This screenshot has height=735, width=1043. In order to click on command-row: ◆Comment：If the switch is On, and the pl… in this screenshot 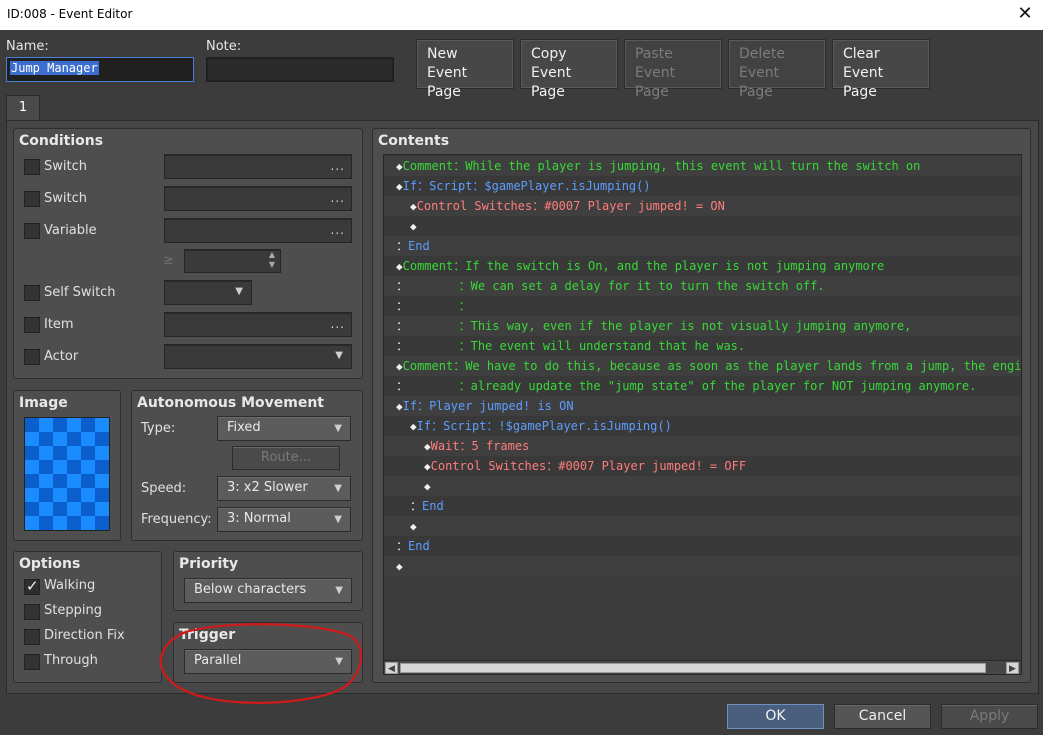, I will do `click(702, 266)`.